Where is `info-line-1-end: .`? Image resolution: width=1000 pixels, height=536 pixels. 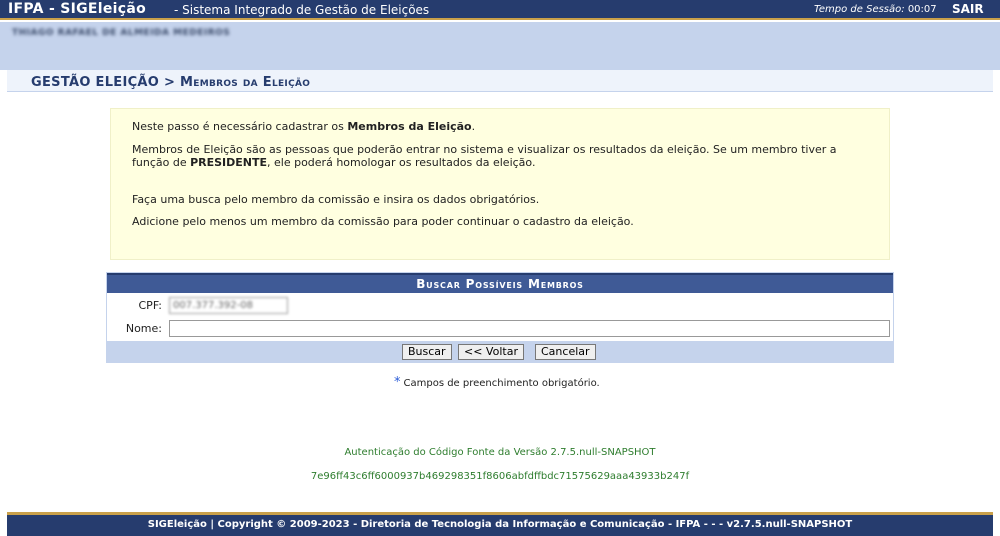 info-line-1-end: . is located at coordinates (473, 126).